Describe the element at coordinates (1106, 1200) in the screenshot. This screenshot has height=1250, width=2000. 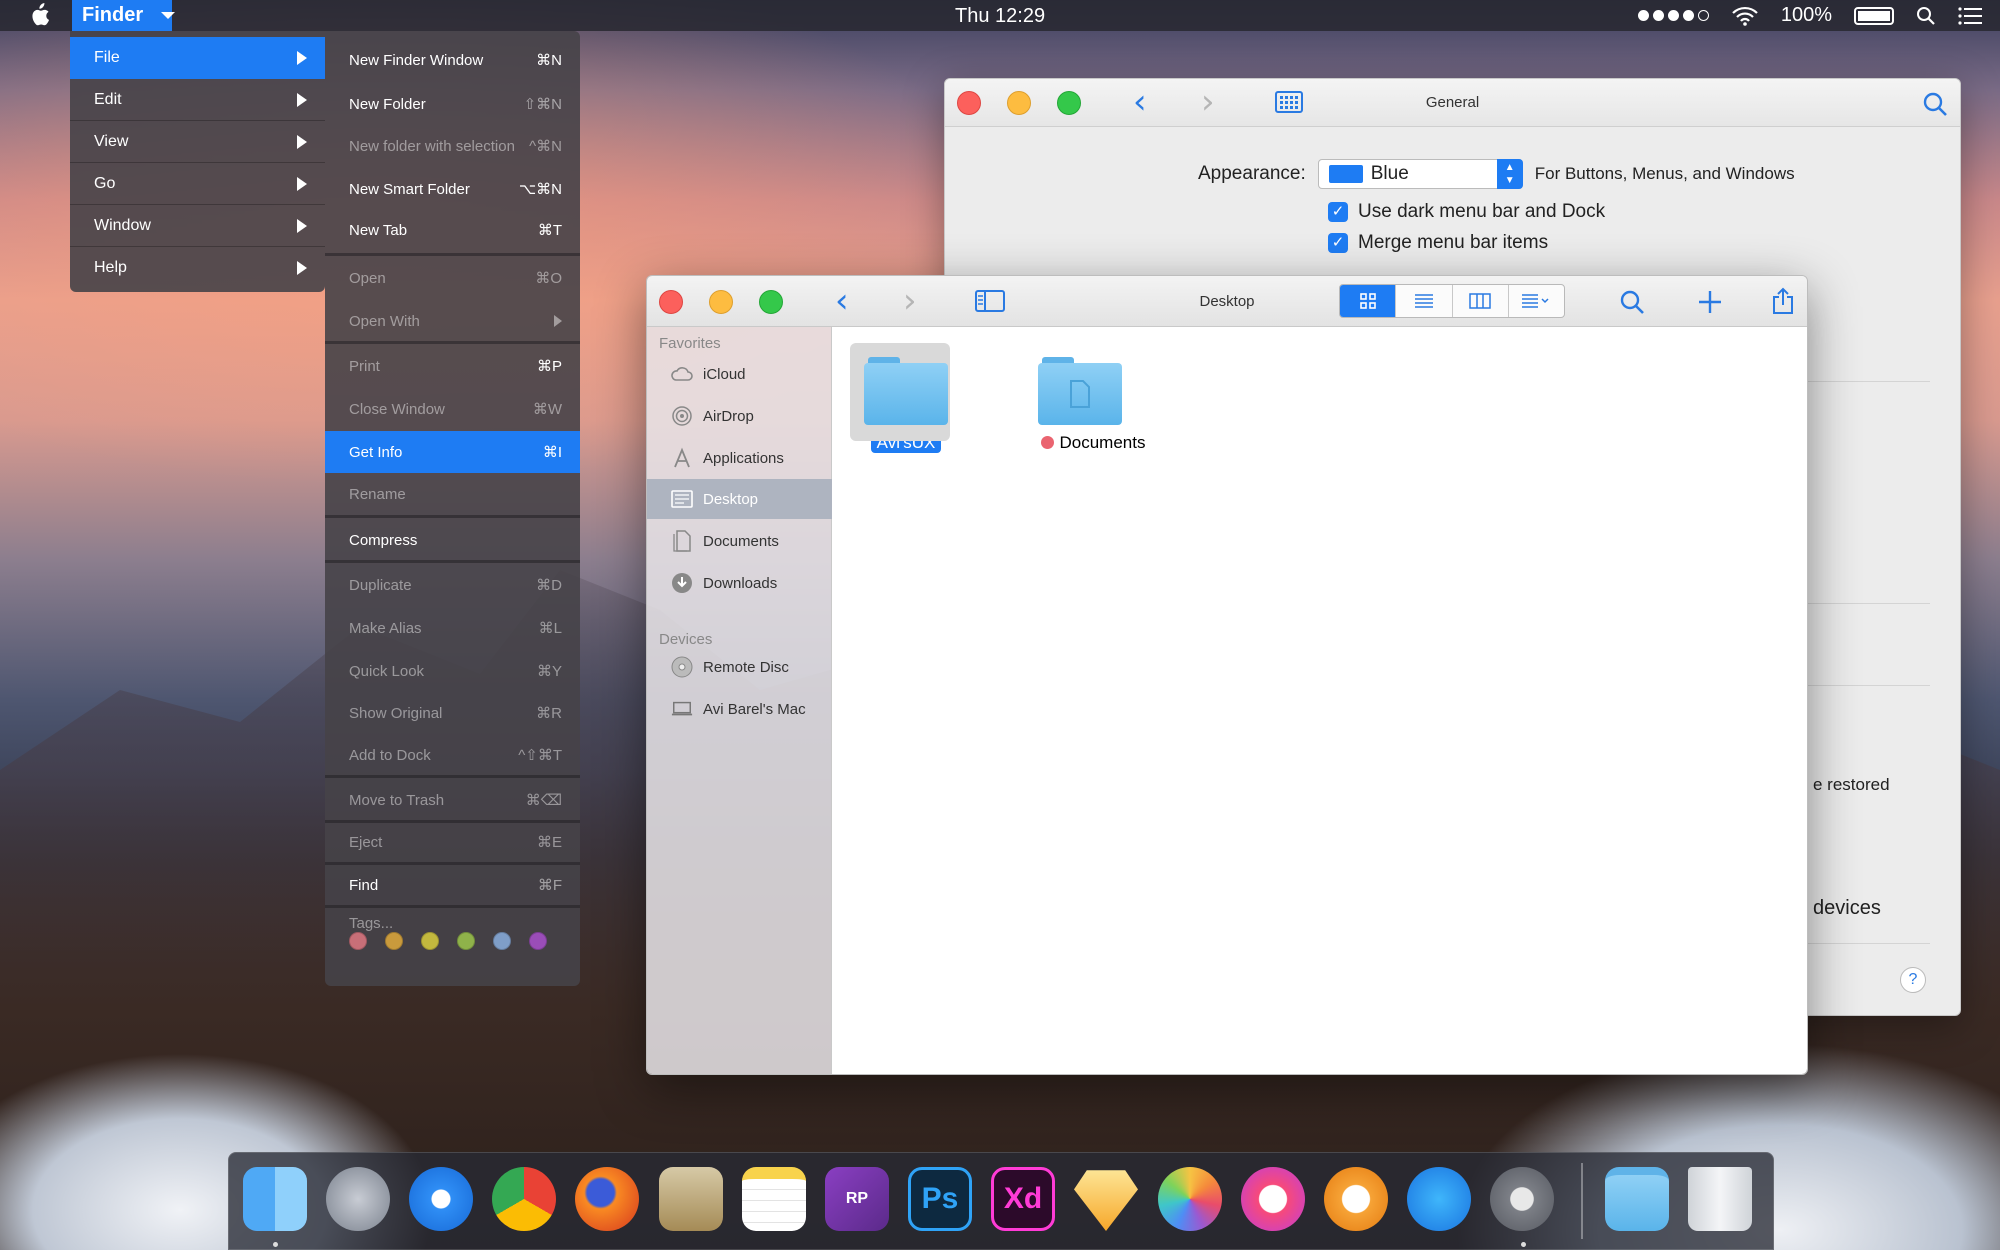
I see `sketch-icon` at that location.